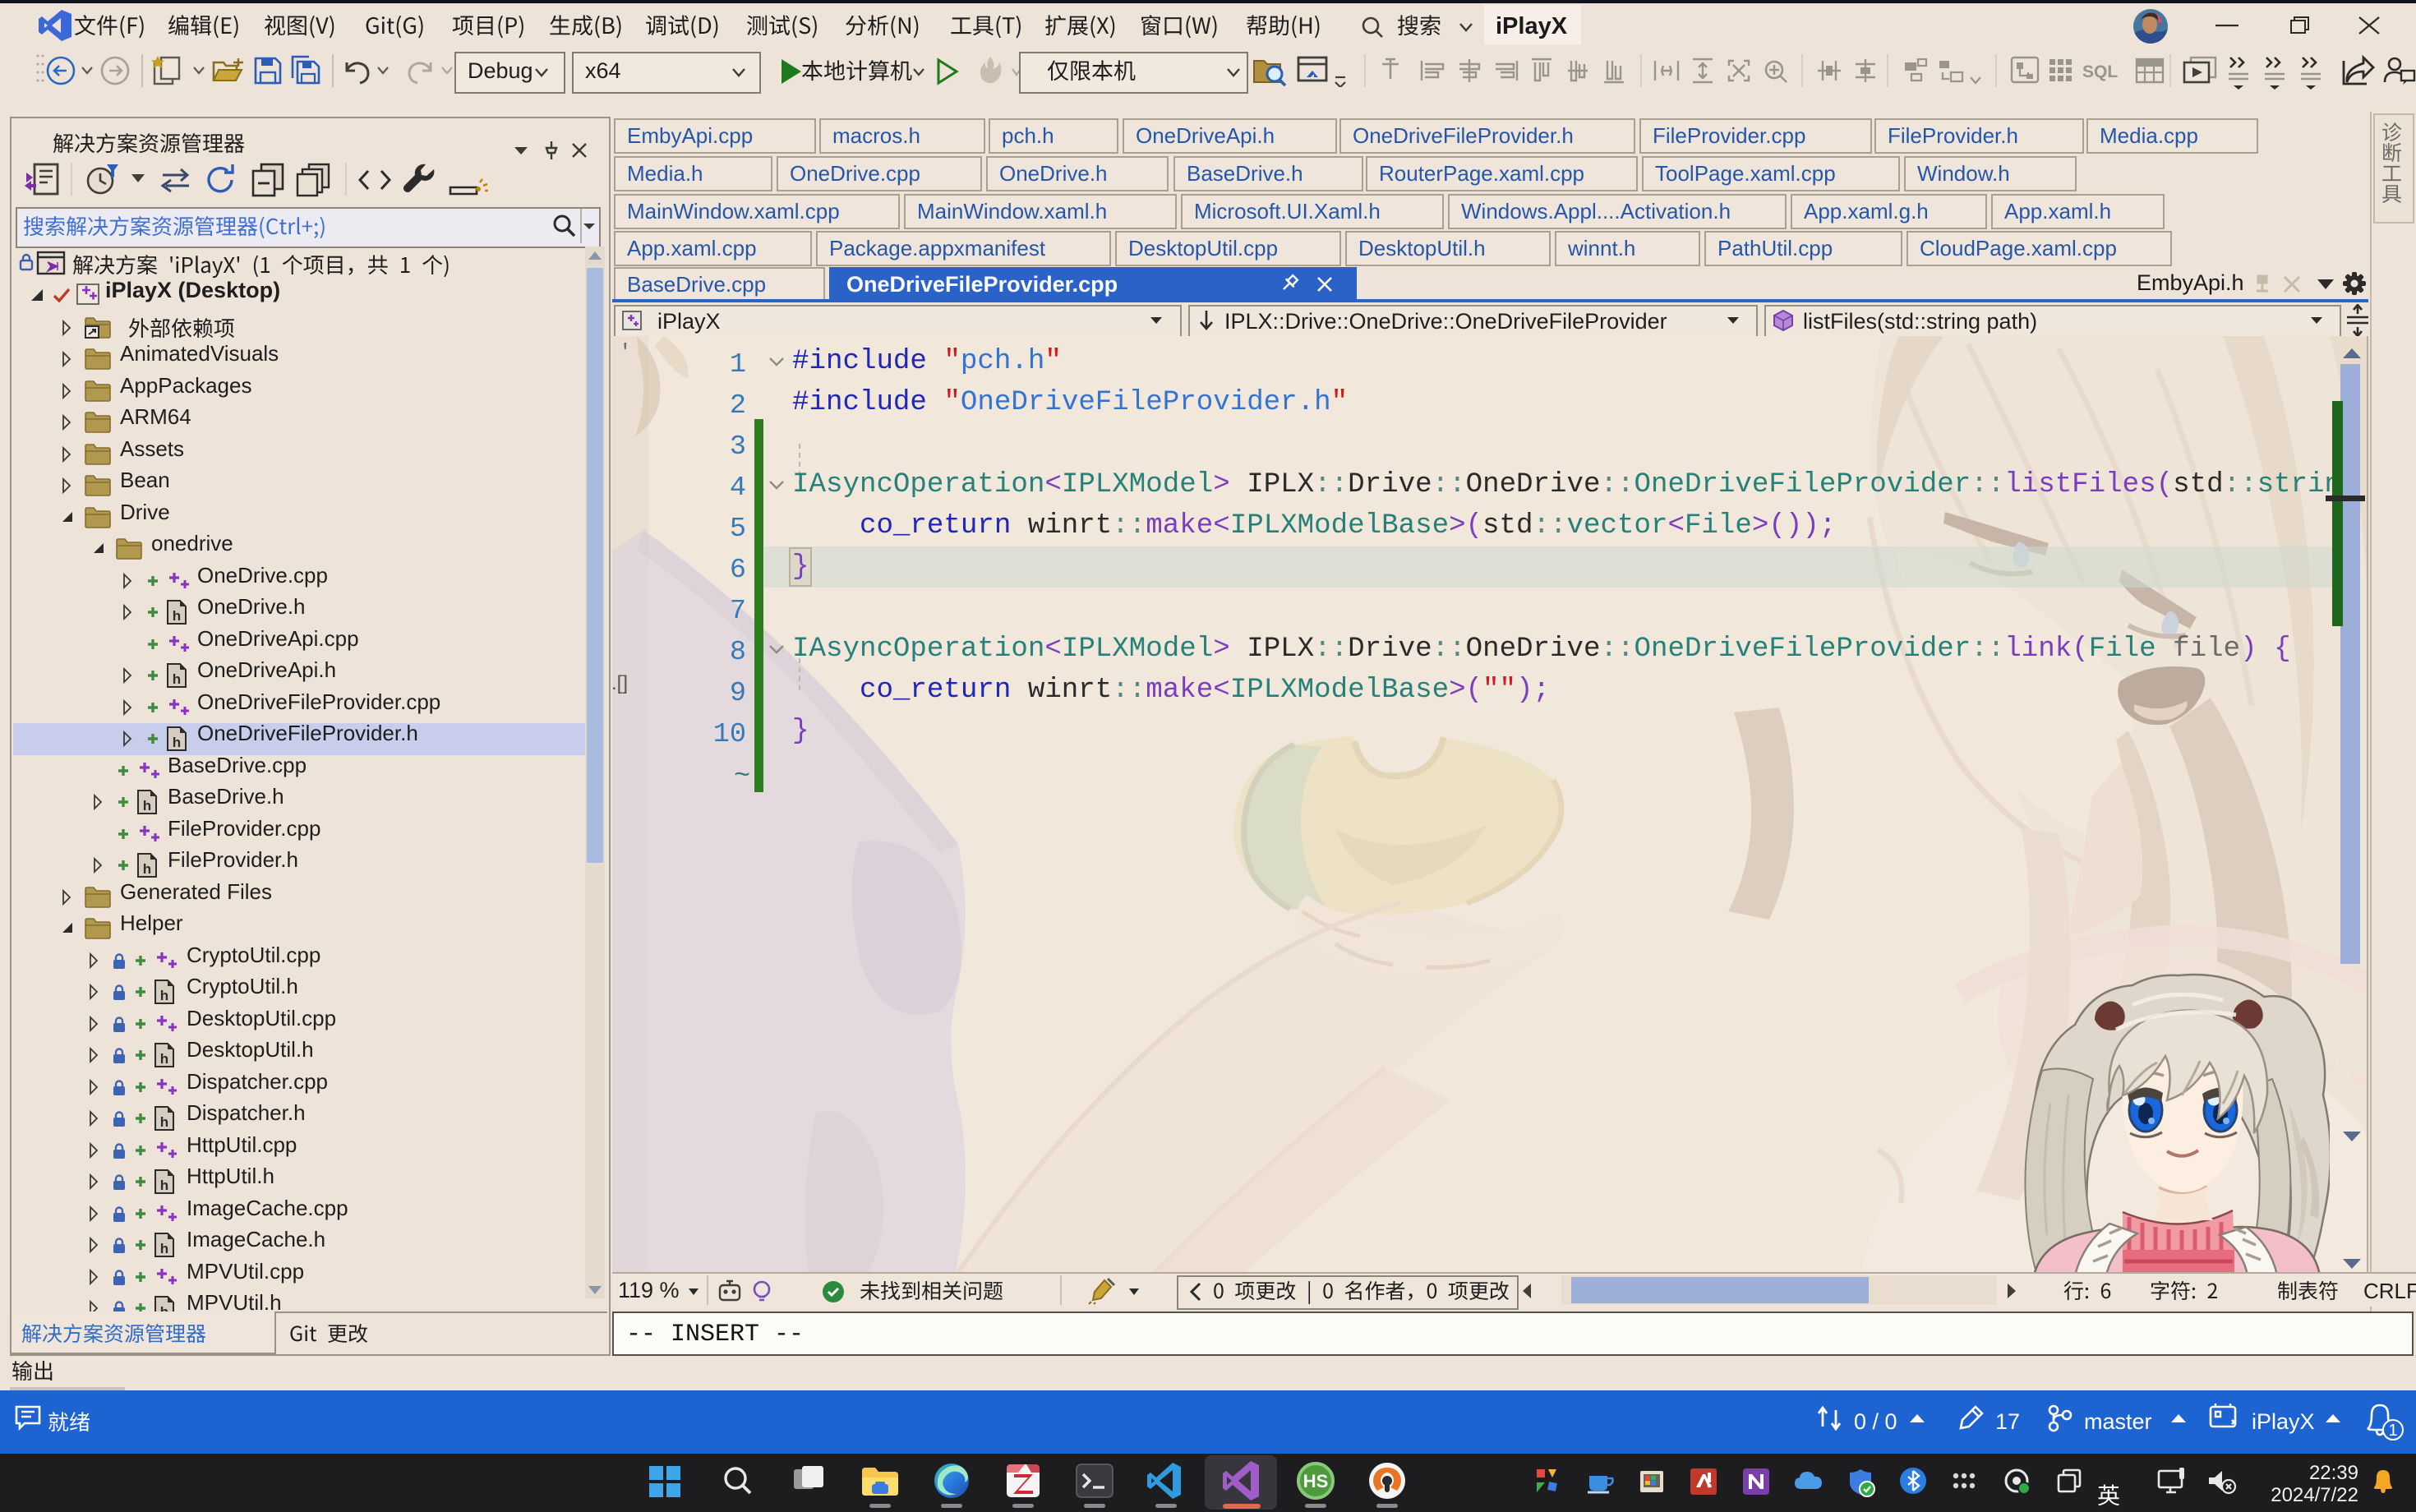  Describe the element at coordinates (2393, 1431) in the screenshot. I see `svg-text: 1` at that location.